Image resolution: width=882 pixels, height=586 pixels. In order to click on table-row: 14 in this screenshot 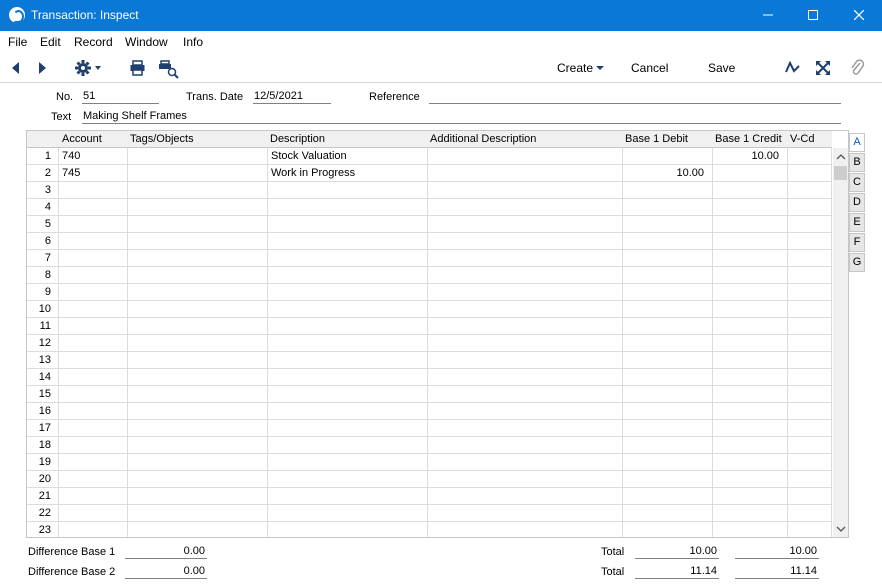, I will do `click(429, 377)`.